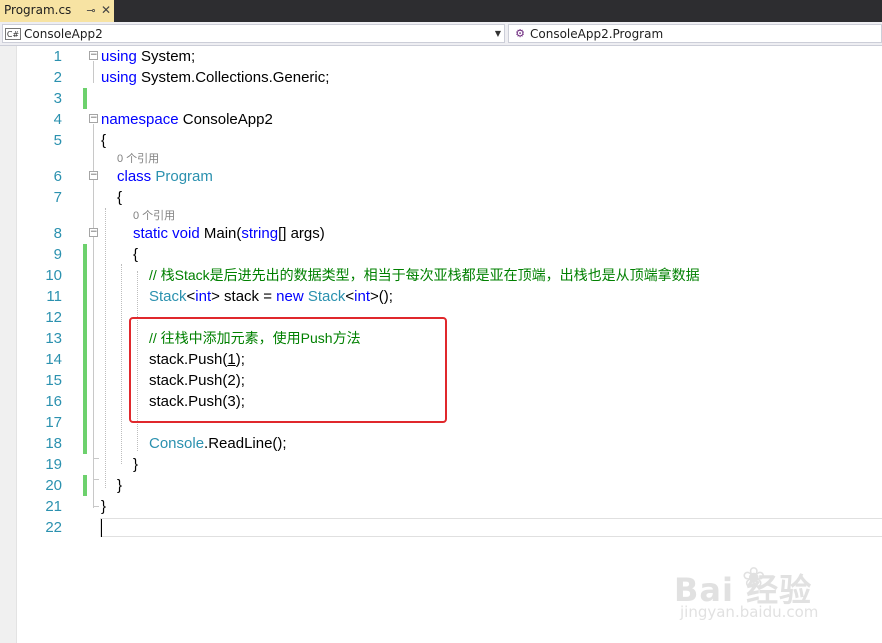  What do you see at coordinates (215, 77) in the screenshot?
I see `code-text: using System.Collections.Generic;` at bounding box center [215, 77].